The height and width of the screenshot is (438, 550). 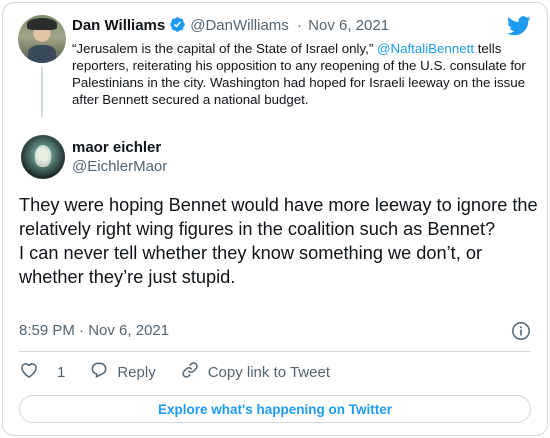 What do you see at coordinates (194, 372) in the screenshot?
I see `link-icon` at bounding box center [194, 372].